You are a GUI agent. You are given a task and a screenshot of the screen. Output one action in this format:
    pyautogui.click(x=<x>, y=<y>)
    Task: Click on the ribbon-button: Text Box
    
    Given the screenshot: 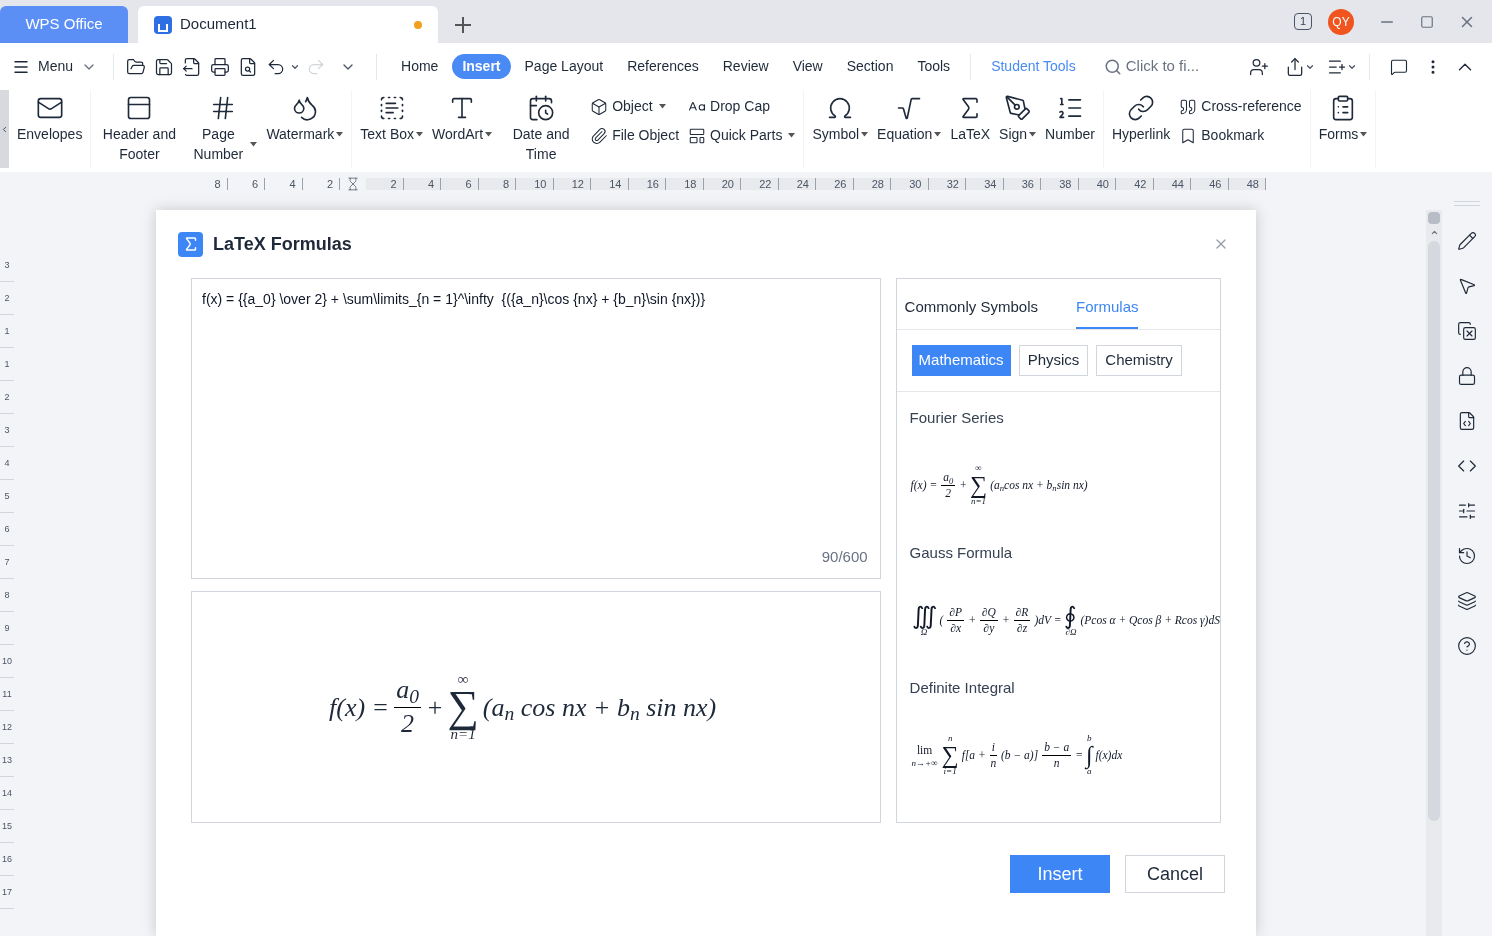 What is the action you would take?
    pyautogui.click(x=392, y=119)
    